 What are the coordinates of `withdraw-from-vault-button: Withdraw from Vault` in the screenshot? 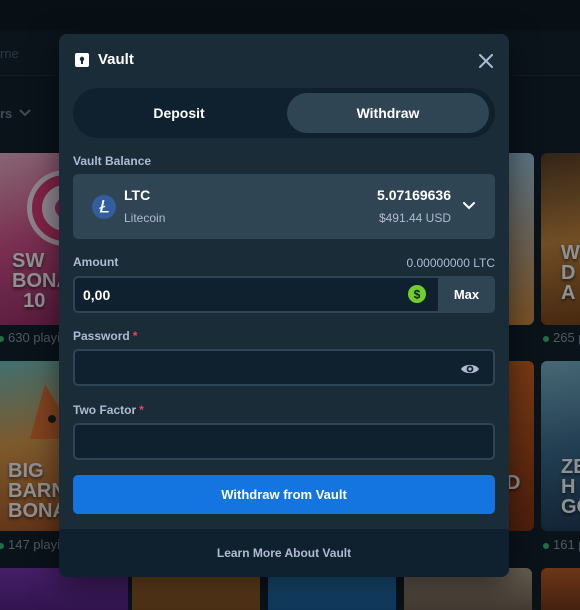 It's located at (284, 494).